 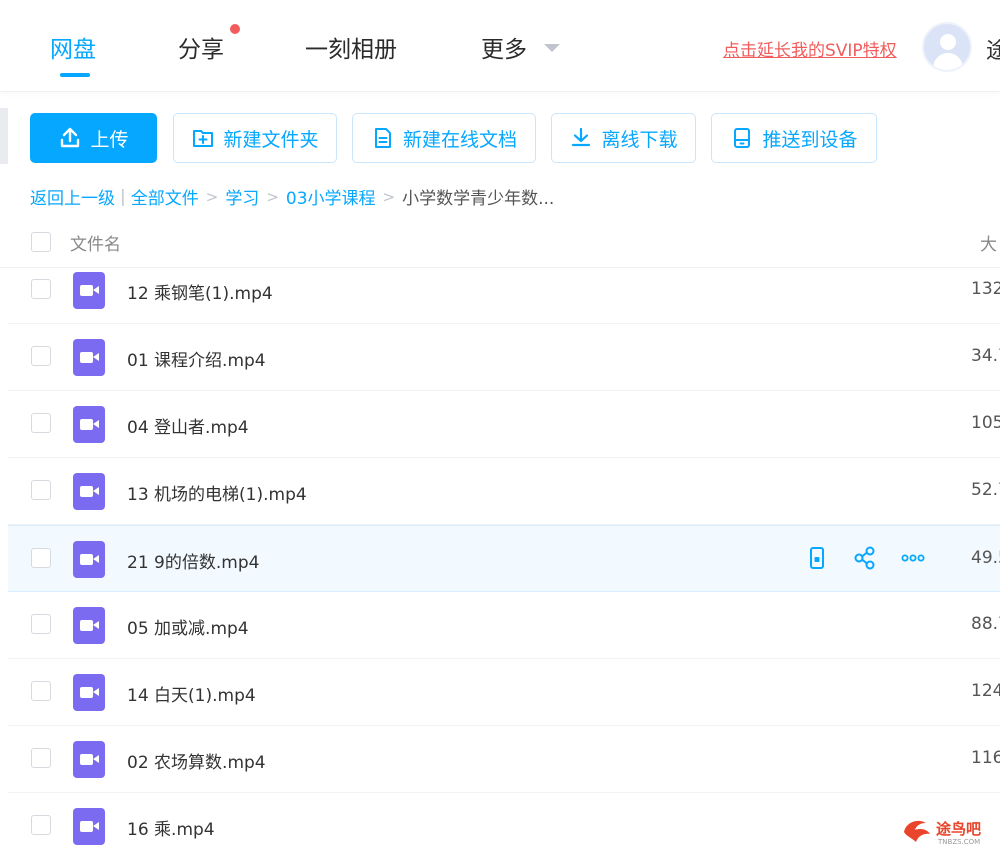 What do you see at coordinates (810, 48) in the screenshot?
I see `svip-extend-link: 点击延长我的SVIP特权` at bounding box center [810, 48].